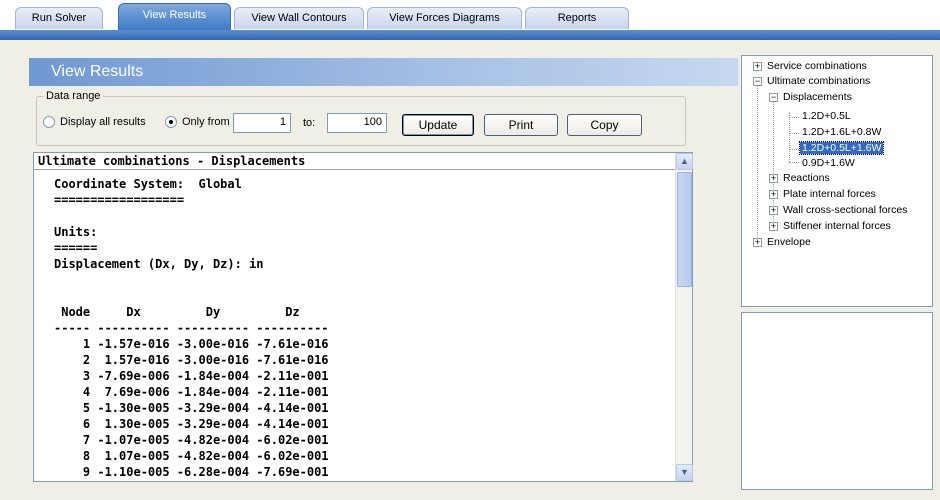  I want to click on result-line: 1 -1.57e-016 -3.00e-016 -7.61e-016, so click(191, 344).